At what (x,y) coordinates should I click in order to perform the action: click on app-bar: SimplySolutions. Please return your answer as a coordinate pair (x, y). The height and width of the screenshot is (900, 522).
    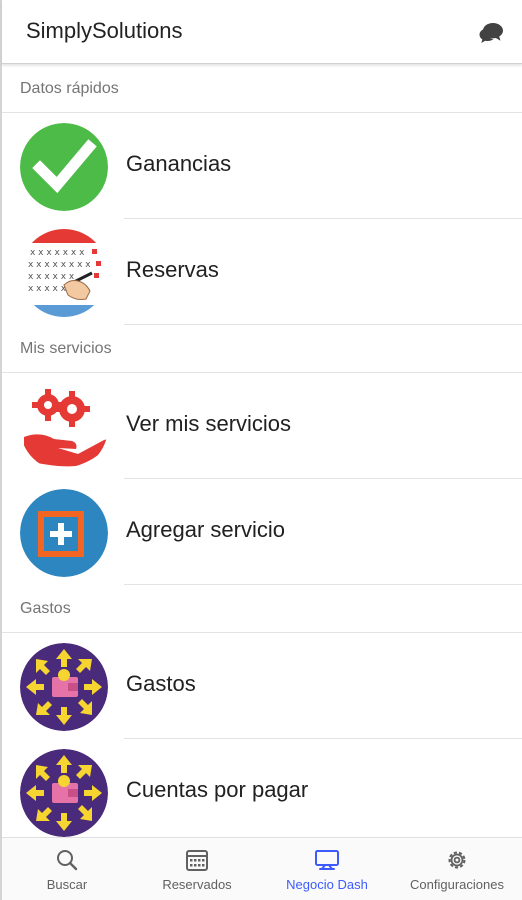
    Looking at the image, I should click on (262, 32).